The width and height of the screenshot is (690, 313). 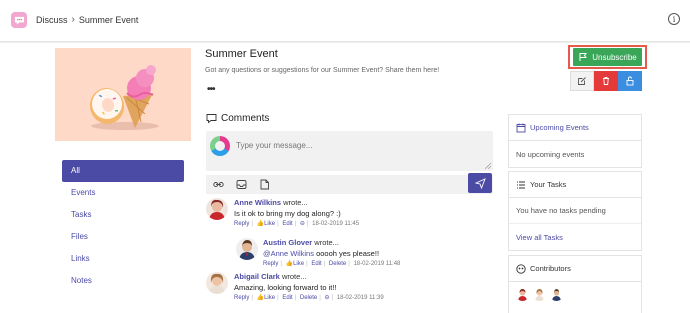 What do you see at coordinates (521, 184) in the screenshot?
I see `list-icon` at bounding box center [521, 184].